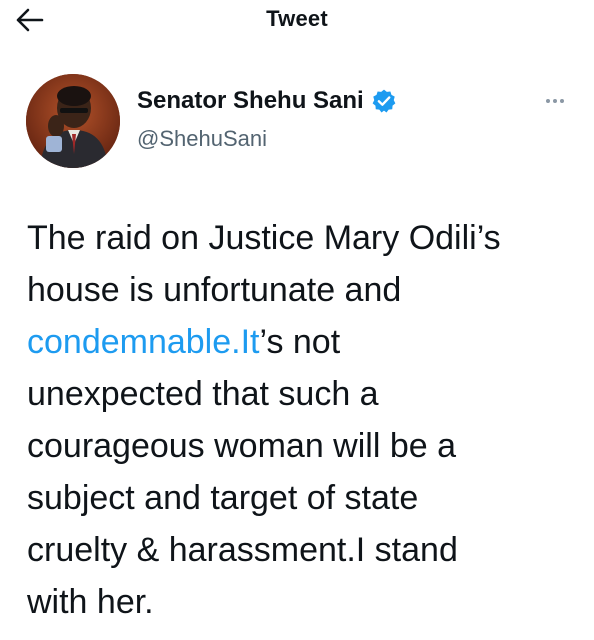  I want to click on author-name: Senator Shehu Sani, so click(250, 100).